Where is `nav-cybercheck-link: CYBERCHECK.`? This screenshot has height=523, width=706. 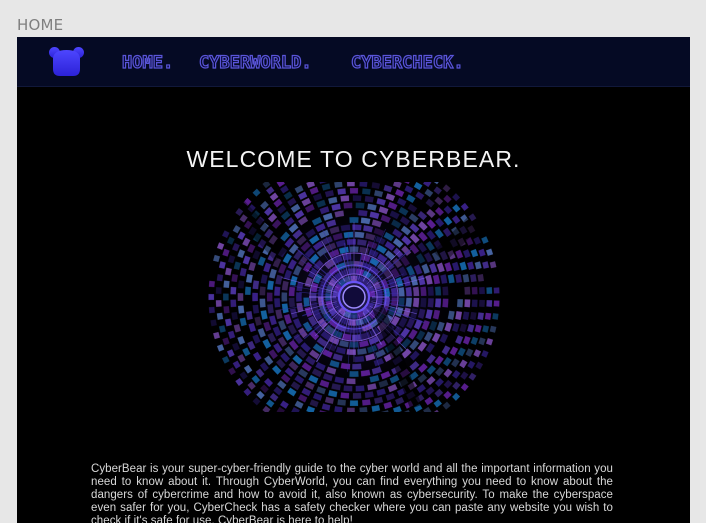 nav-cybercheck-link: CYBERCHECK. is located at coordinates (407, 63).